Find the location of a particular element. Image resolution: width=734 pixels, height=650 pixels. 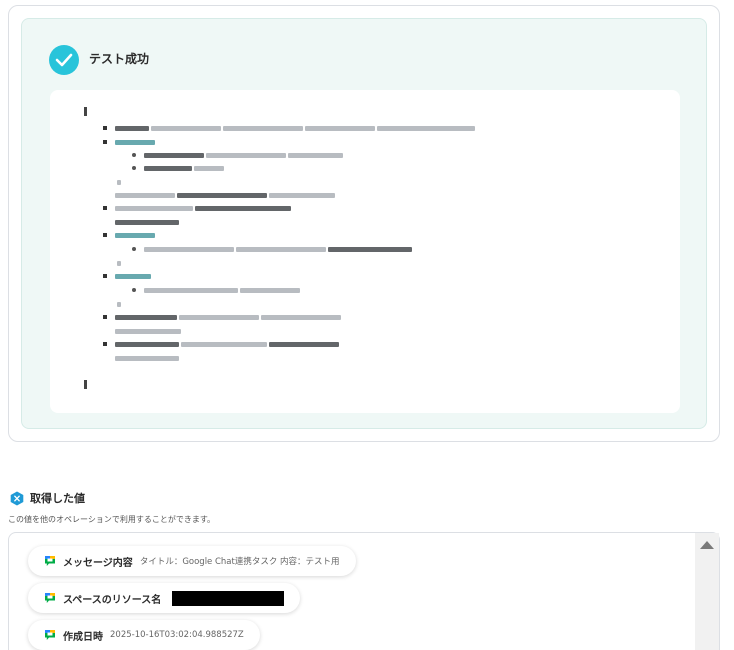

value-text: 2025-10-16T03:02:04.988527Z is located at coordinates (177, 635).